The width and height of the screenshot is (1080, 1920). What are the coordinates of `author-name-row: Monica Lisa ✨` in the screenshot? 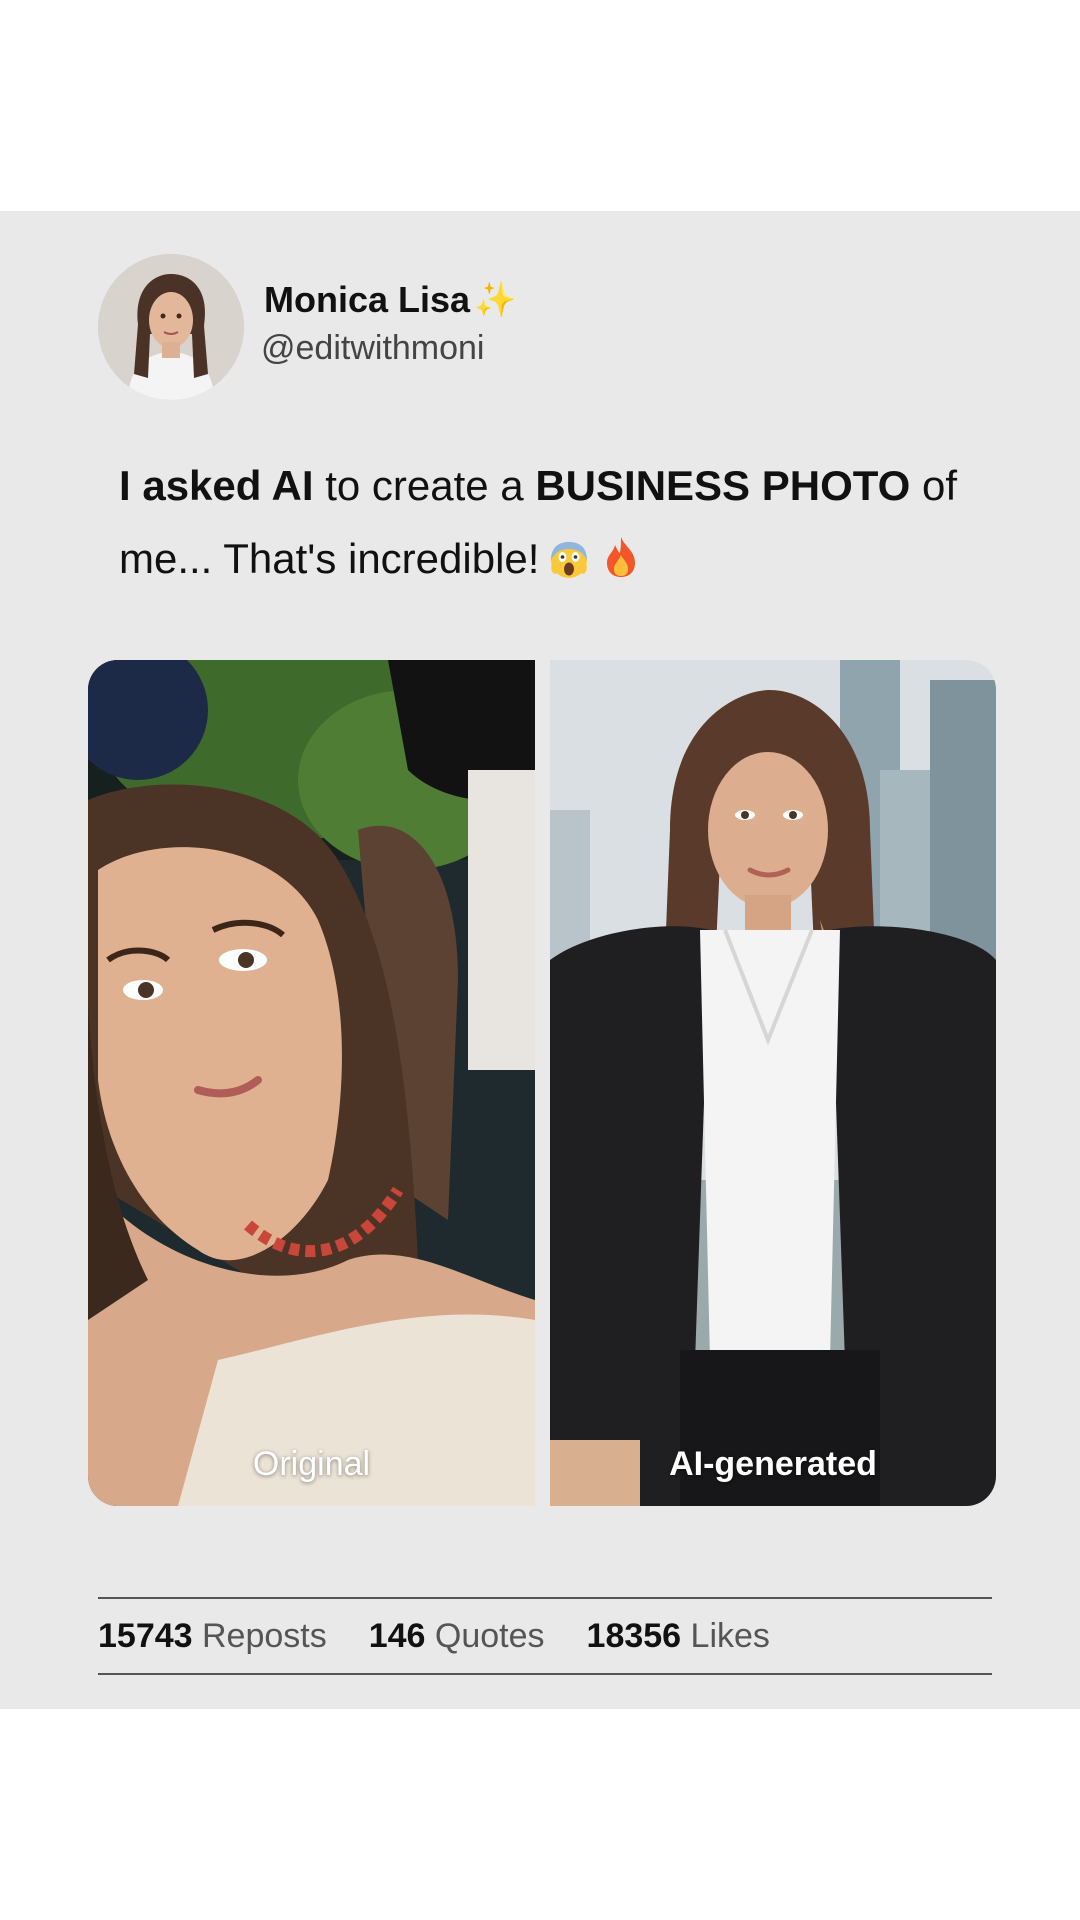 It's located at (390, 300).